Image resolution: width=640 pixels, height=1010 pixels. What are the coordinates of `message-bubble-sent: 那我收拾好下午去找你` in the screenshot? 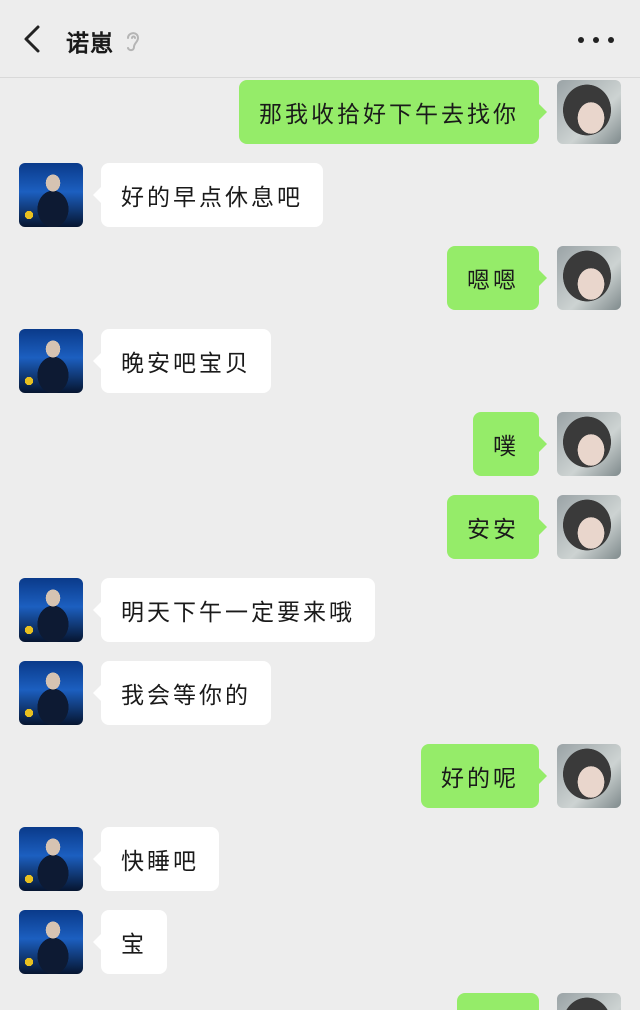 It's located at (393, 112).